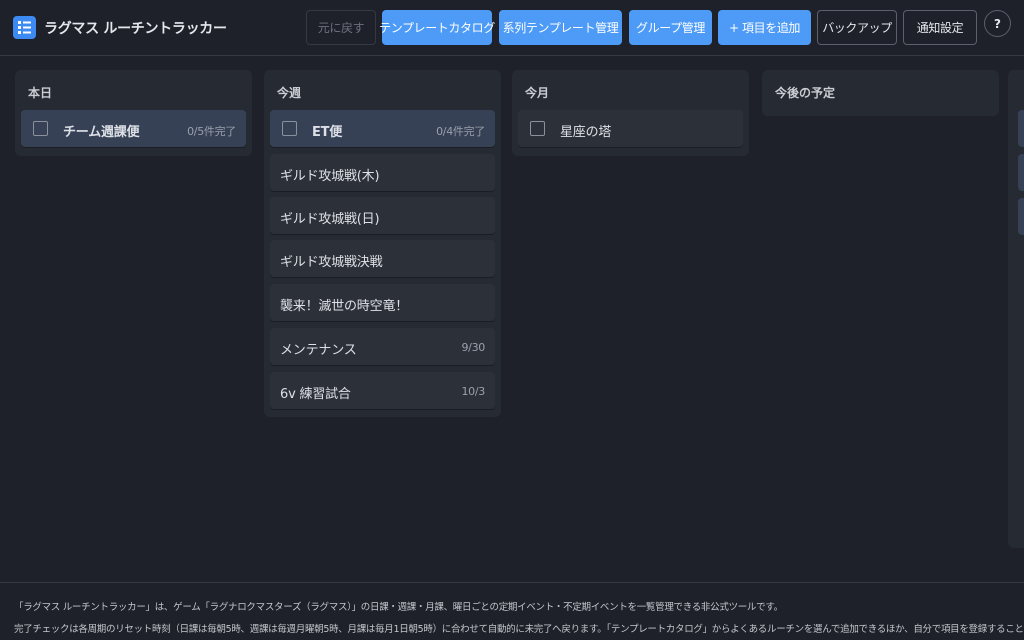  Describe the element at coordinates (315, 394) in the screenshot. I see `item-label: 6v 練習試合` at that location.